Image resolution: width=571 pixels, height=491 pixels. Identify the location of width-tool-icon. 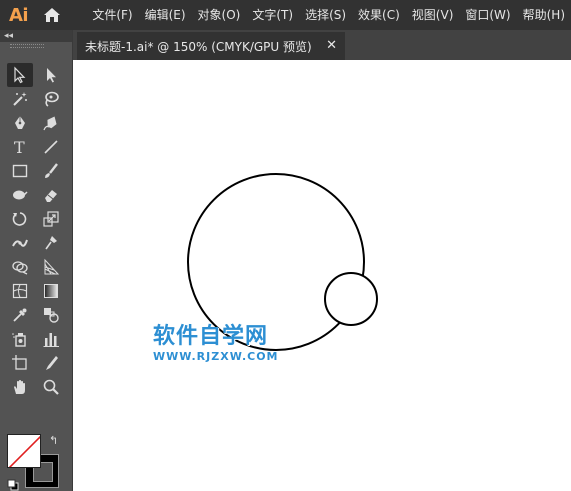
(20, 243).